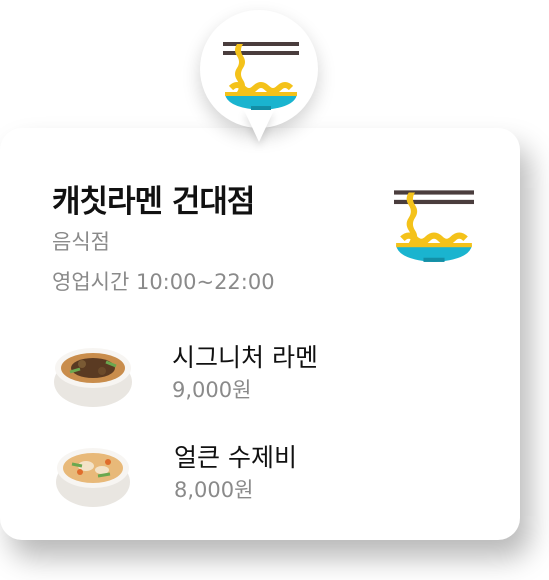 This screenshot has width=549, height=580. I want to click on sujebi-image, so click(93, 477).